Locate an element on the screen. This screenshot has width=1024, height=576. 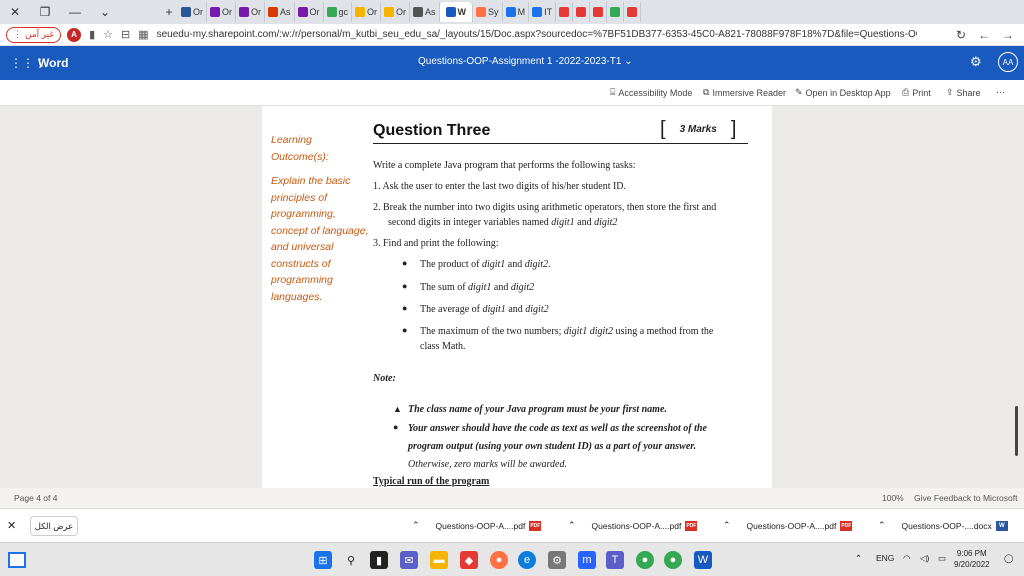
more-options-button: ··· is located at coordinates (1000, 92).